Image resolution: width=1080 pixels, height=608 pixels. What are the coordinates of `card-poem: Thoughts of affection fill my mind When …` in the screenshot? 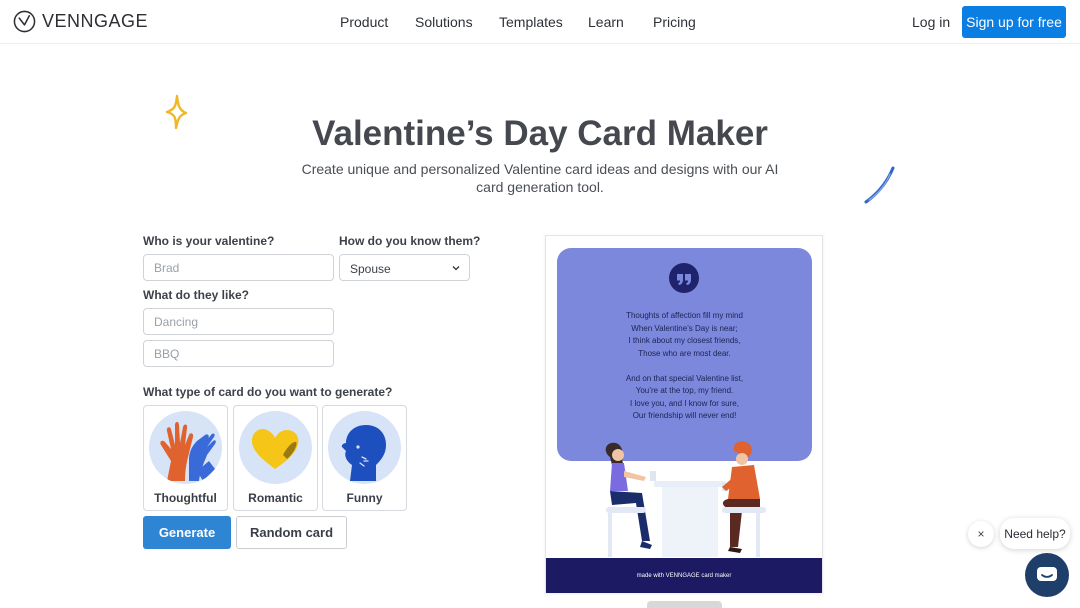 It's located at (684, 366).